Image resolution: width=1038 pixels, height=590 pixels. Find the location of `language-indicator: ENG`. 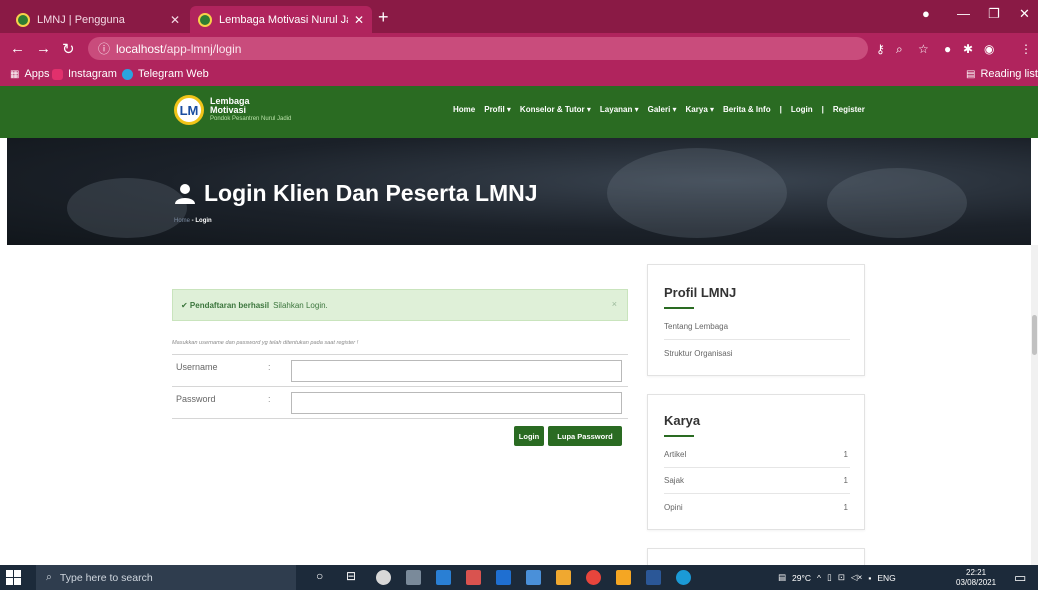

language-indicator: ENG is located at coordinates (886, 578).